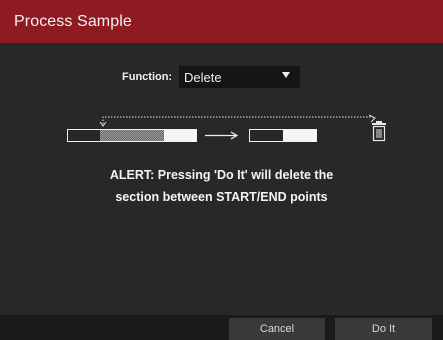 This screenshot has width=443, height=340. What do you see at coordinates (222, 135) in the screenshot?
I see `arrow-right-icon` at bounding box center [222, 135].